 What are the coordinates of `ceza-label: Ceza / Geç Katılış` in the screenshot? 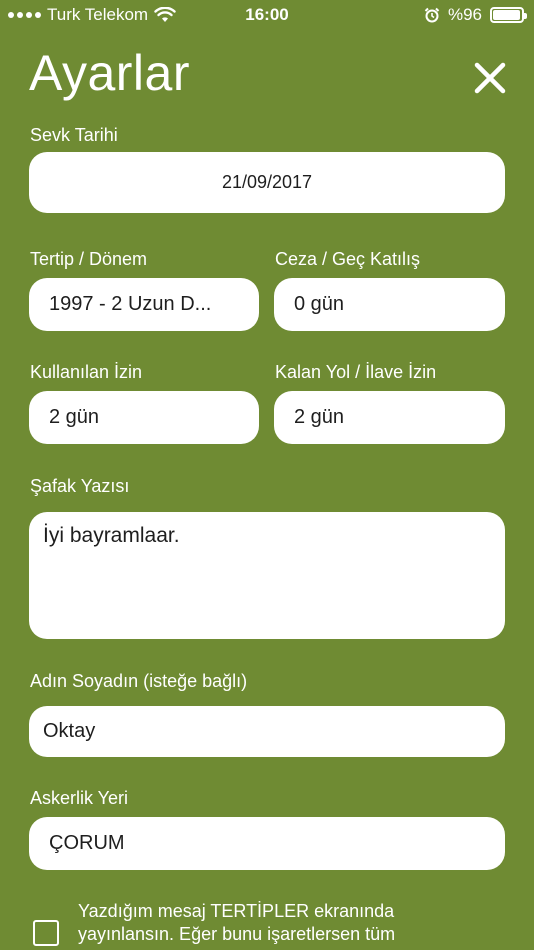 It's located at (348, 259).